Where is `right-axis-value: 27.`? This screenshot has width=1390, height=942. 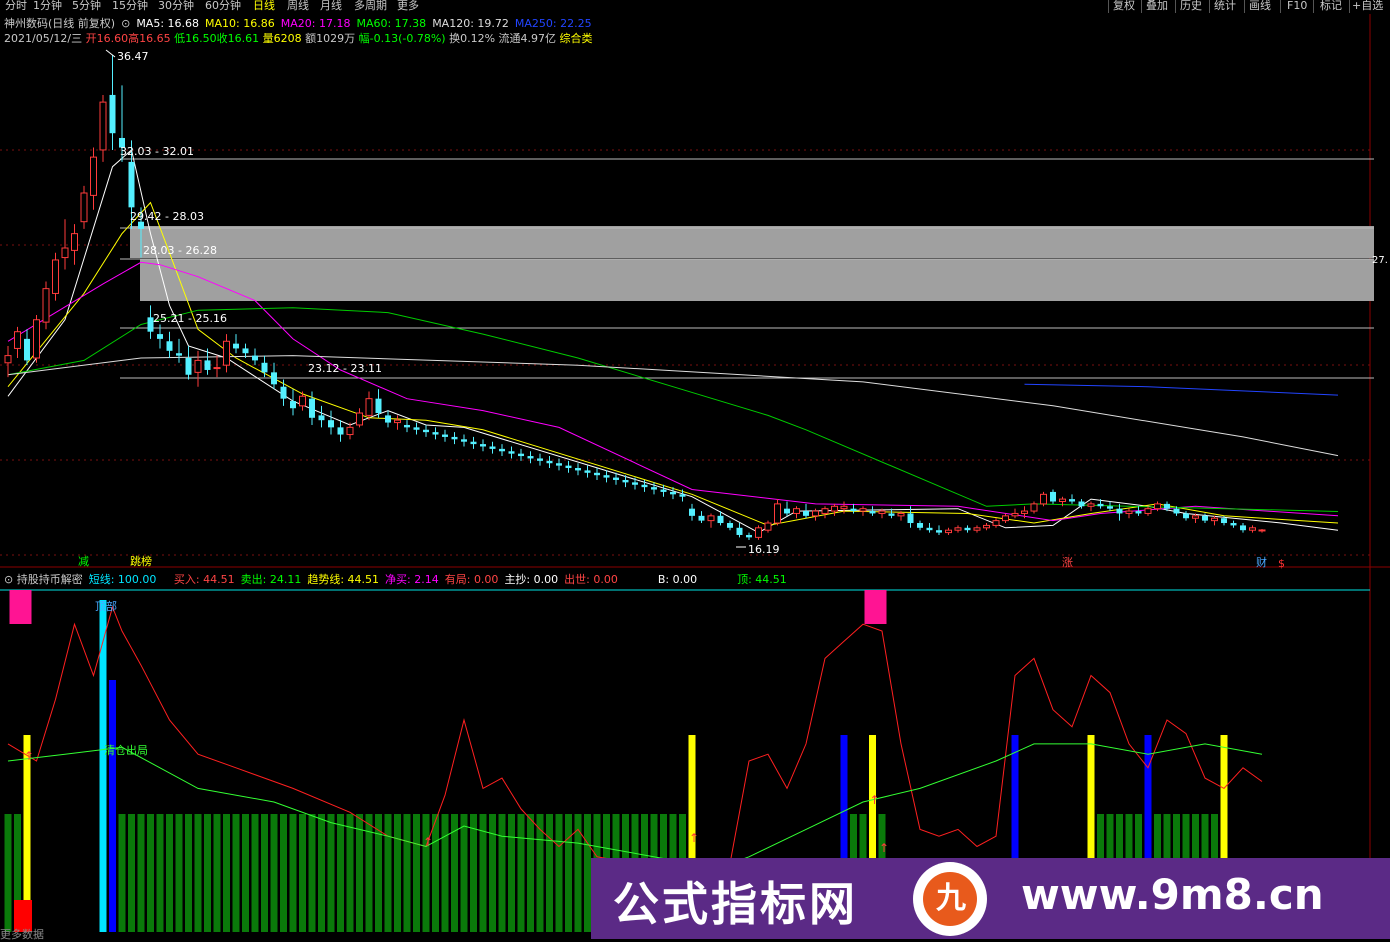
right-axis-value: 27. is located at coordinates (1380, 260).